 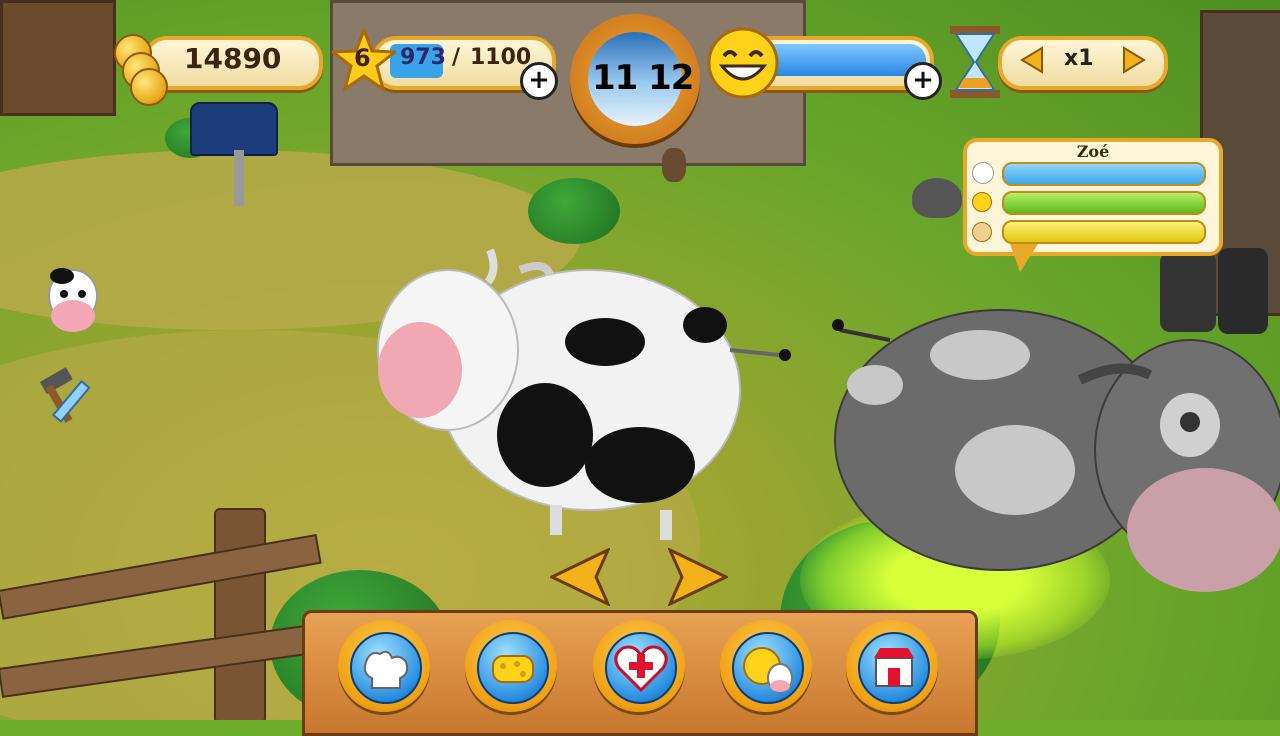 What do you see at coordinates (1079, 58) in the screenshot?
I see `speed-value: x1` at bounding box center [1079, 58].